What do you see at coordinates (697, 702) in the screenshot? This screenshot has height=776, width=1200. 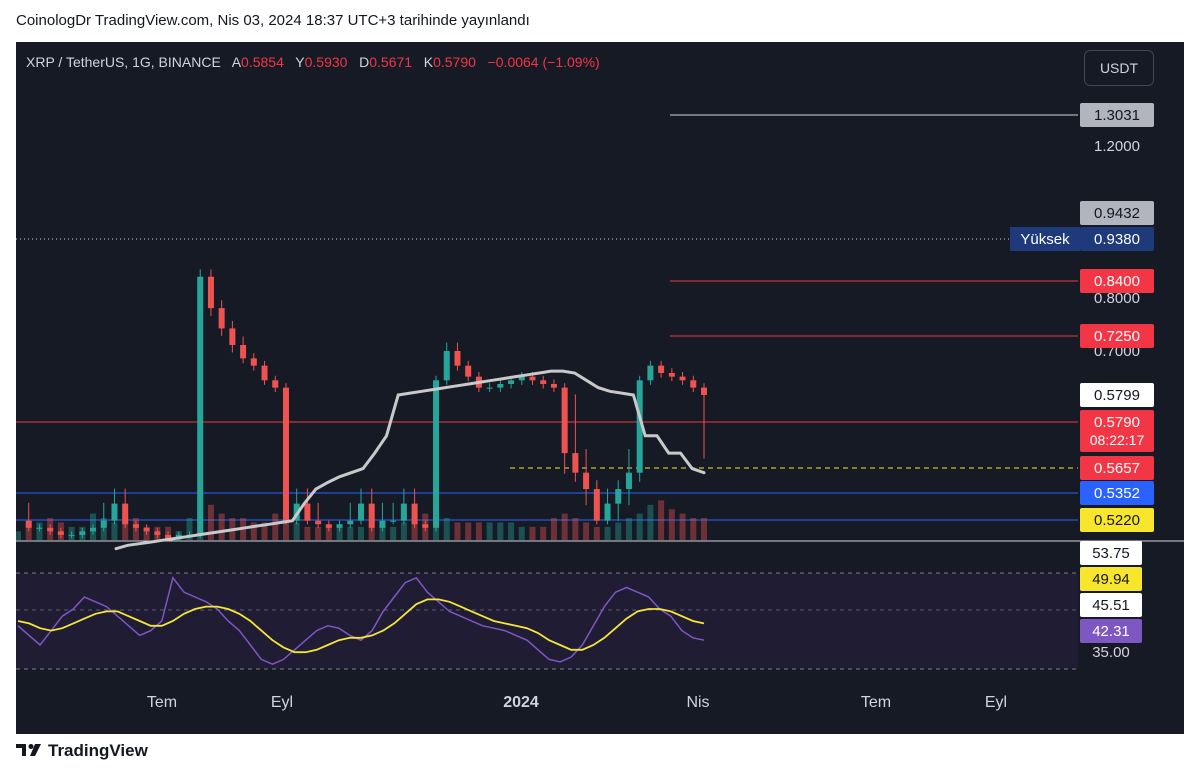 I see `x-axis-label: Nis` at bounding box center [697, 702].